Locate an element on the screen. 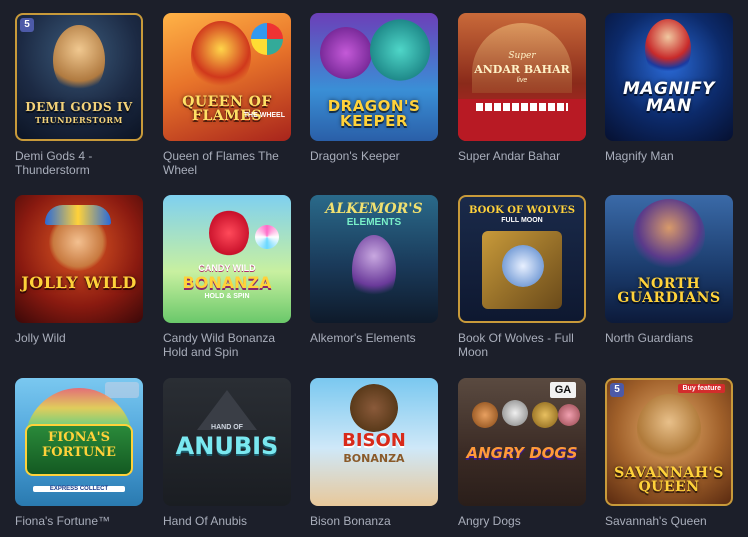  game-title: Queen of Flames The Wheel is located at coordinates (227, 163).